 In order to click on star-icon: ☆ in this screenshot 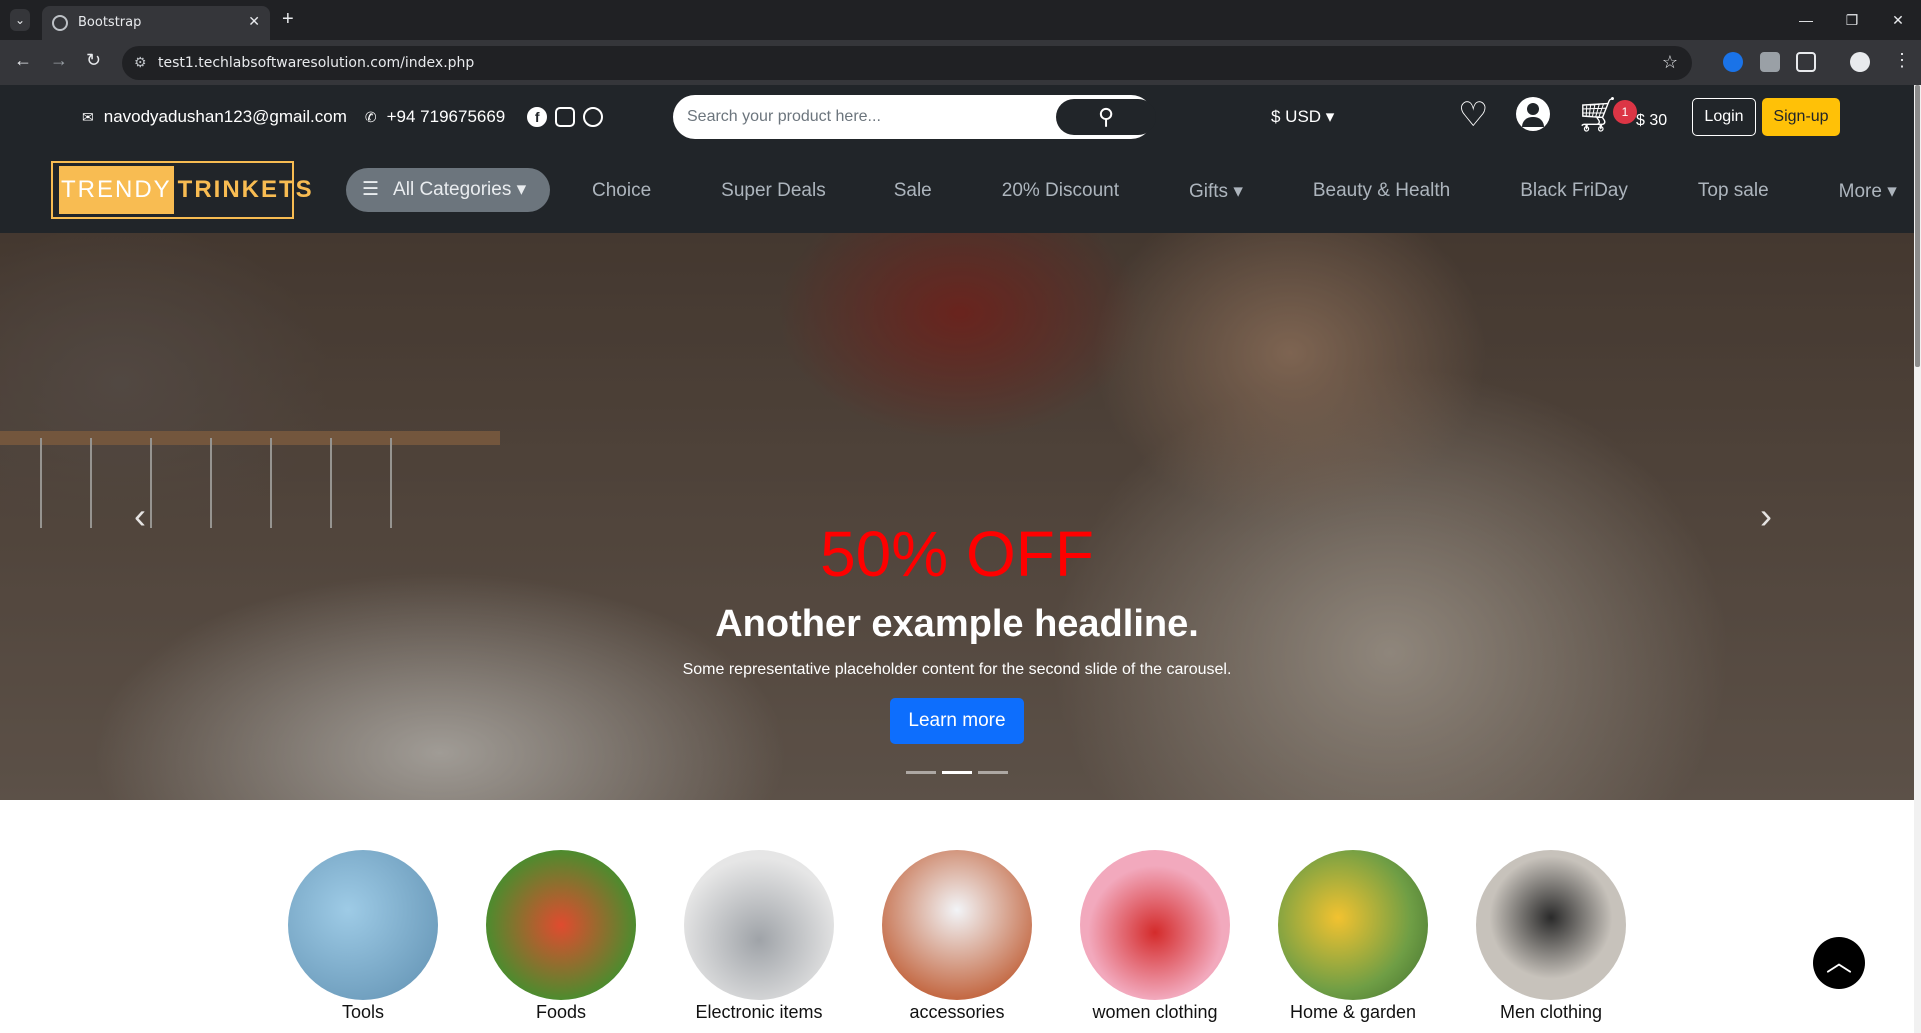, I will do `click(1670, 62)`.